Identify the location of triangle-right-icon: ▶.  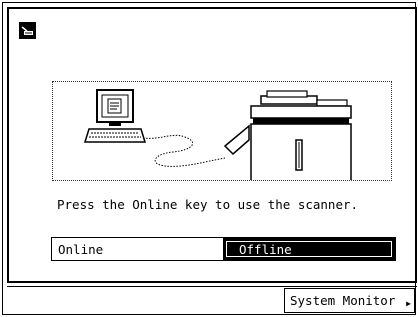
(408, 303).